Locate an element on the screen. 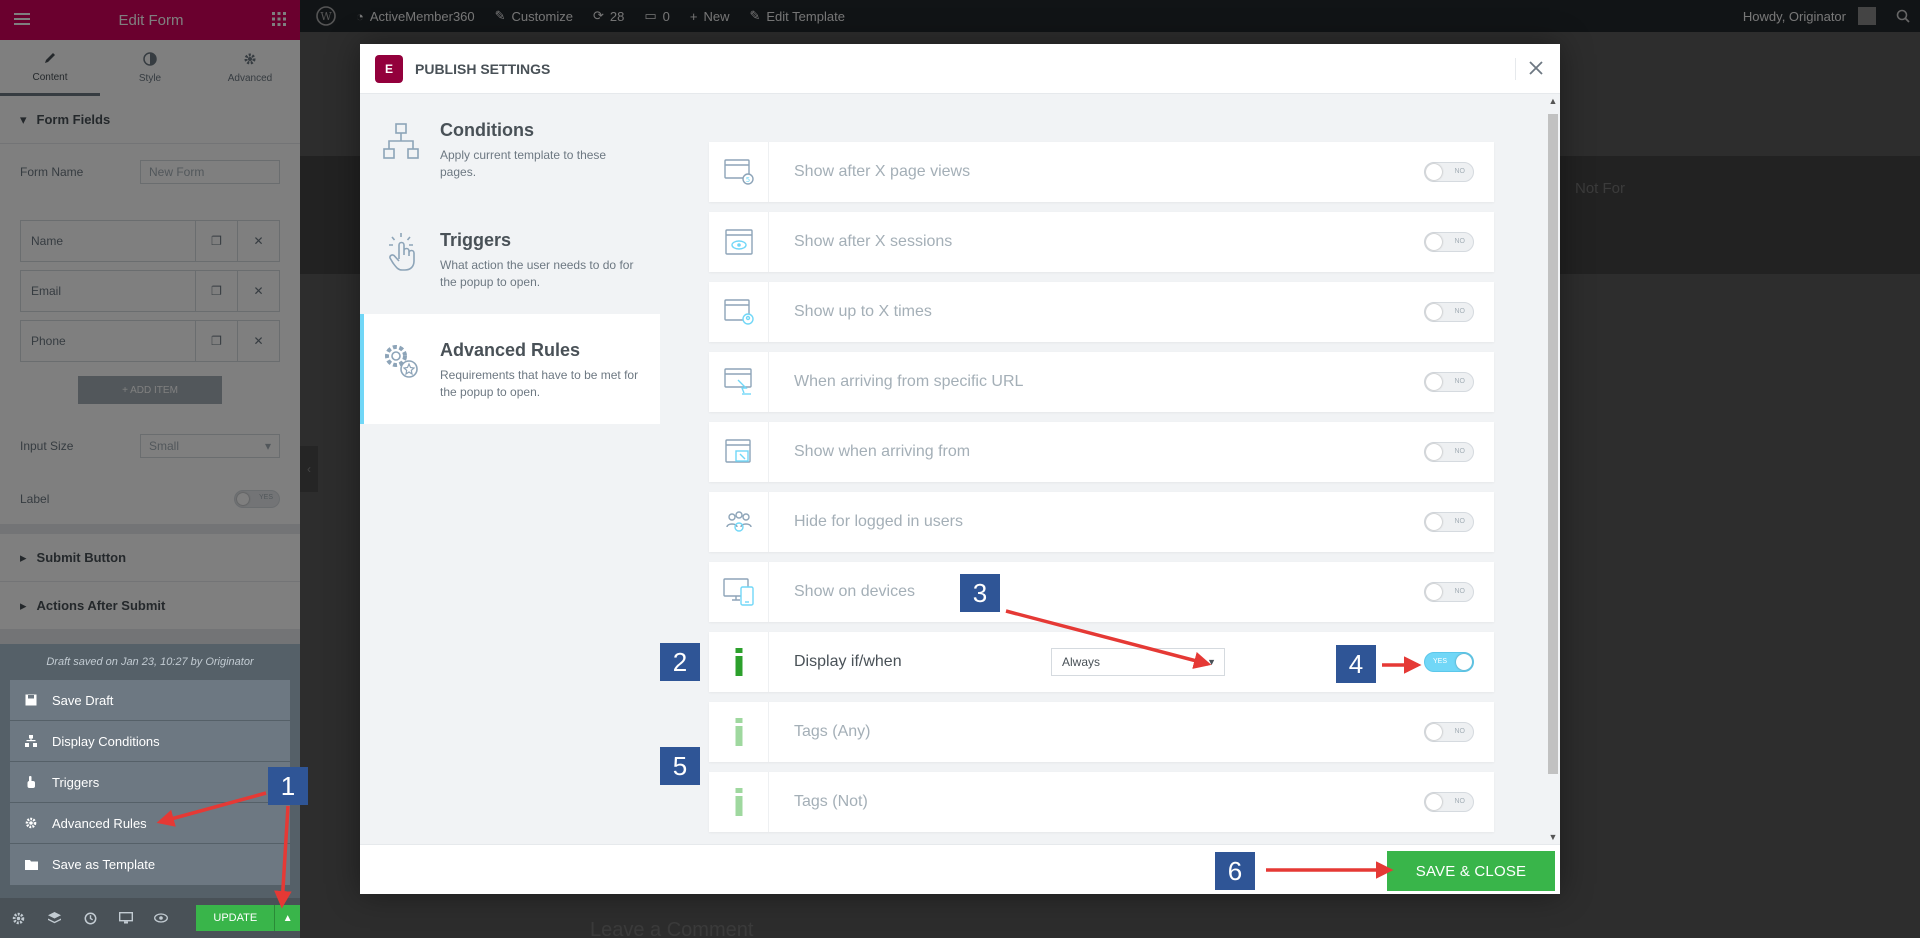 The height and width of the screenshot is (938, 1920). toggle-text: YES is located at coordinates (1440, 661).